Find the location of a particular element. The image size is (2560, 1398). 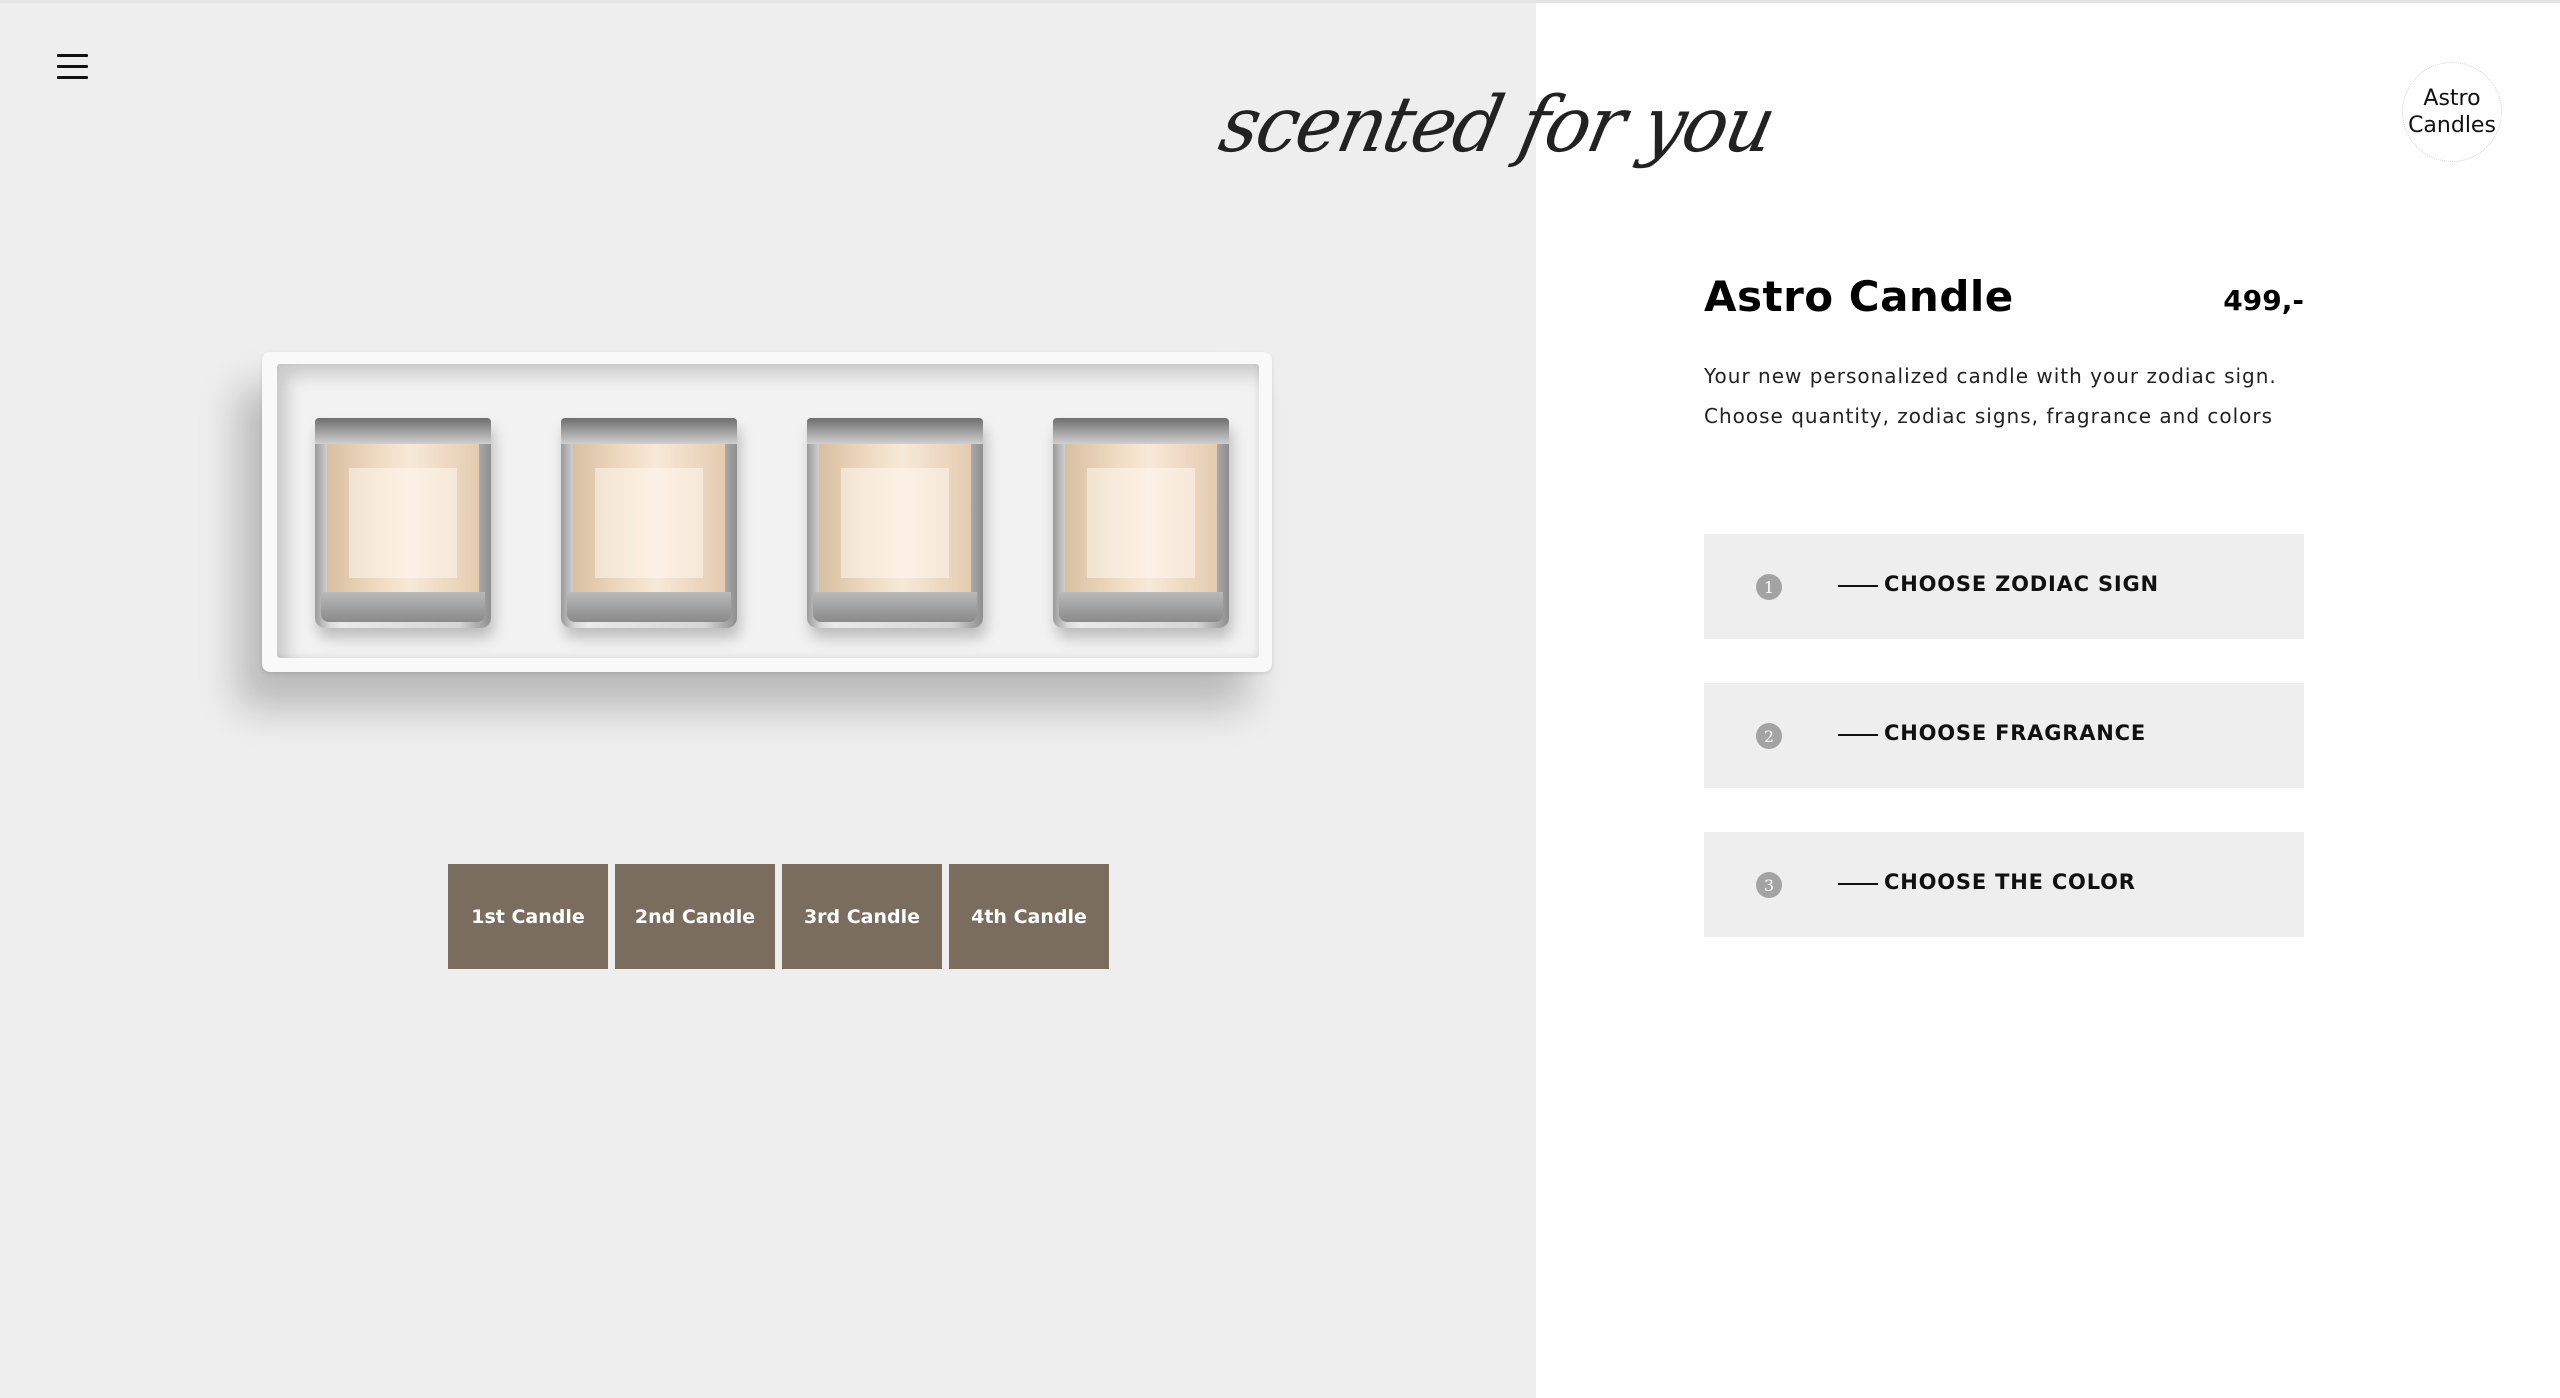

astro-candles-logo: Astro Candles is located at coordinates (2452, 112).